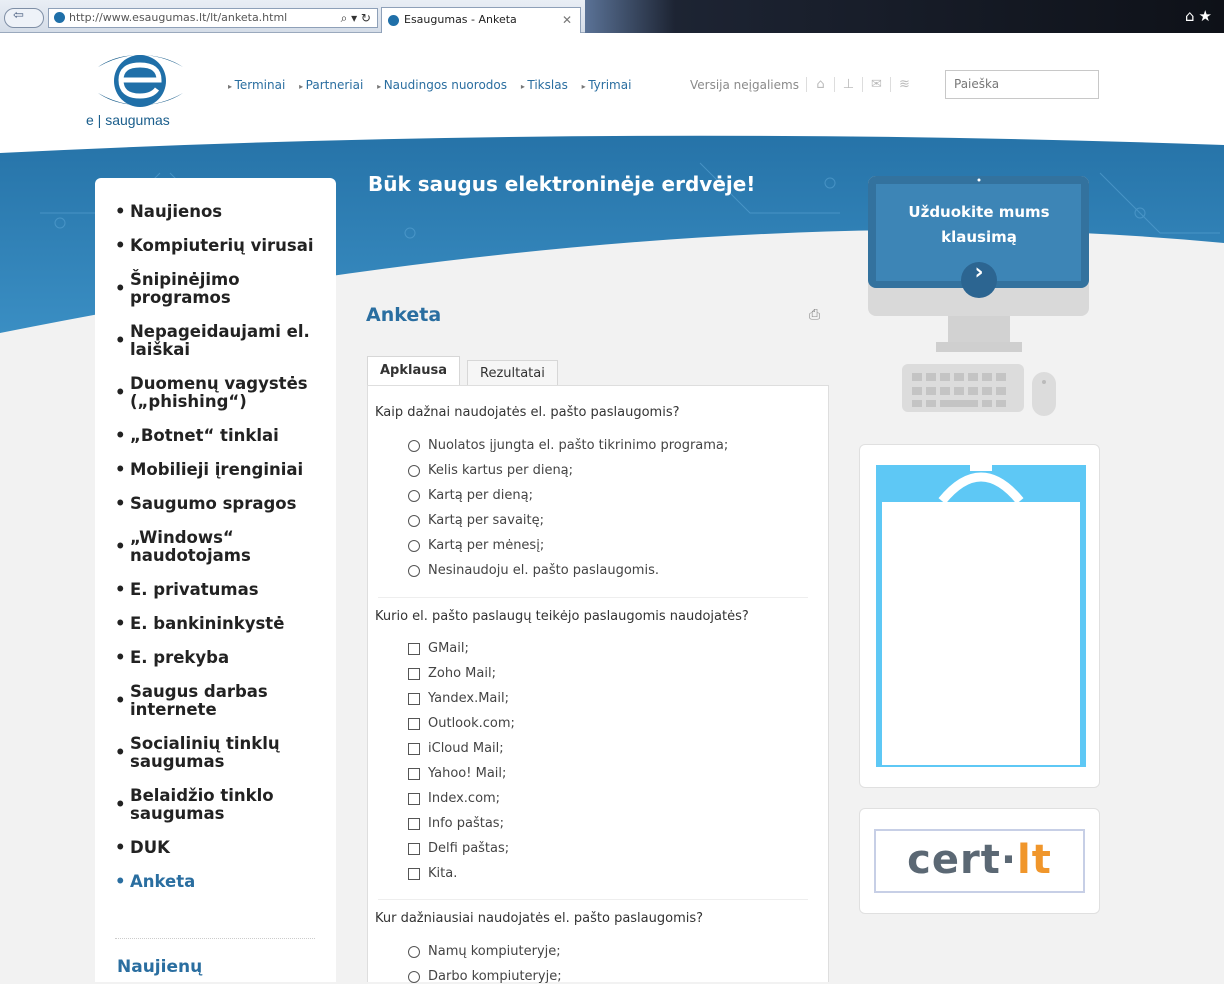  What do you see at coordinates (476, 520) in the screenshot?
I see `radio-option: Kartą per savaitę;` at bounding box center [476, 520].